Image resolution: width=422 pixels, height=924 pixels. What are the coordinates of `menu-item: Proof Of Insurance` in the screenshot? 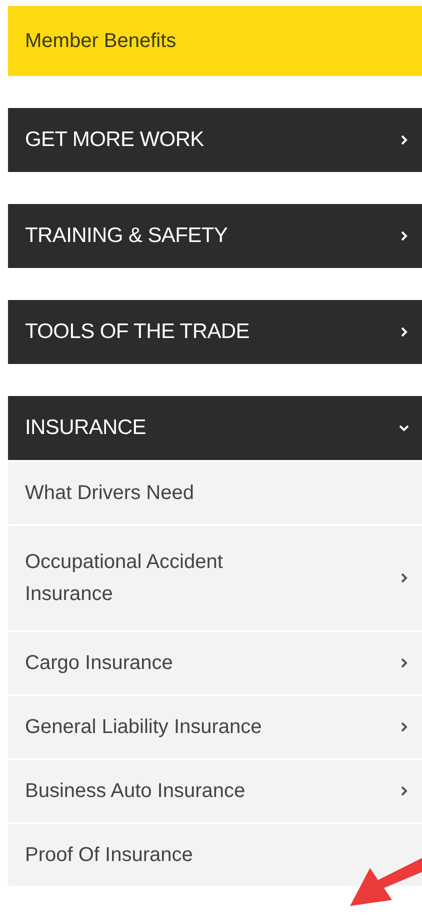 It's located at (215, 855).